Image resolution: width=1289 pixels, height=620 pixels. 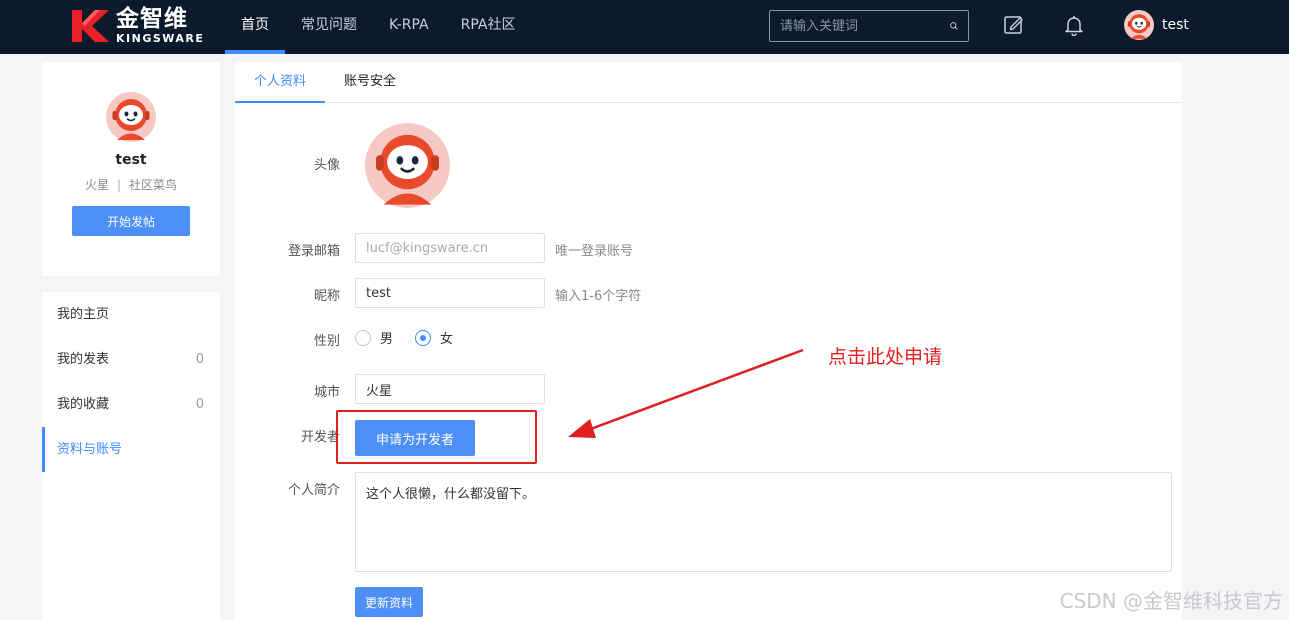 I want to click on gender-female-radio: 女, so click(x=434, y=337).